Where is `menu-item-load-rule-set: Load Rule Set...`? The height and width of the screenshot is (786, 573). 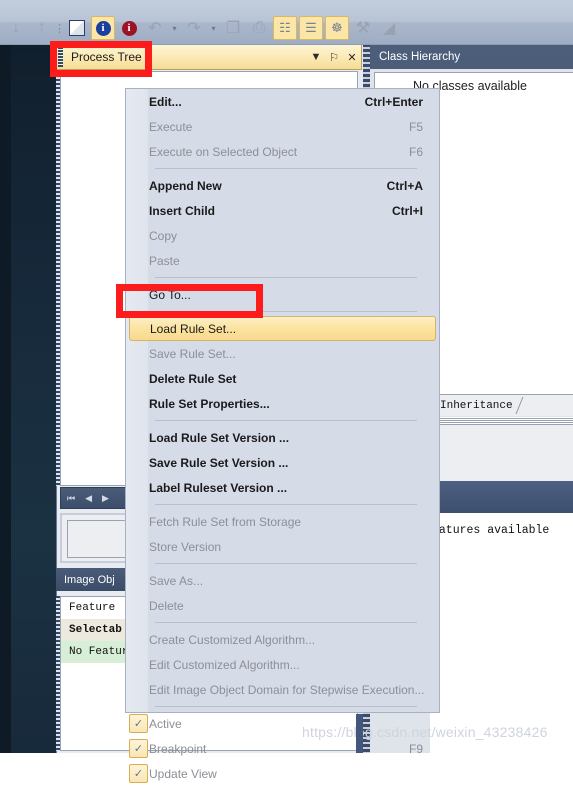
menu-item-load-rule-set: Load Rule Set... is located at coordinates (282, 328).